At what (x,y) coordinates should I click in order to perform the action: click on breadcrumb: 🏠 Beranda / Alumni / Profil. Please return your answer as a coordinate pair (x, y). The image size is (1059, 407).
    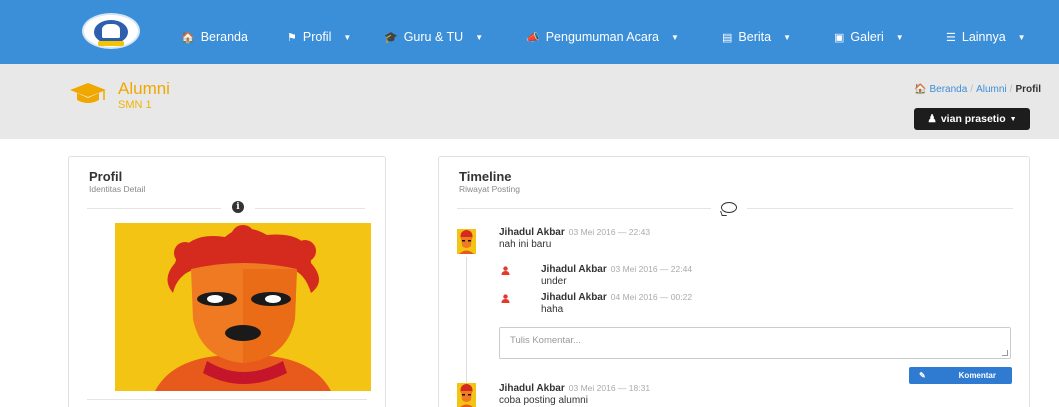
    Looking at the image, I should click on (977, 89).